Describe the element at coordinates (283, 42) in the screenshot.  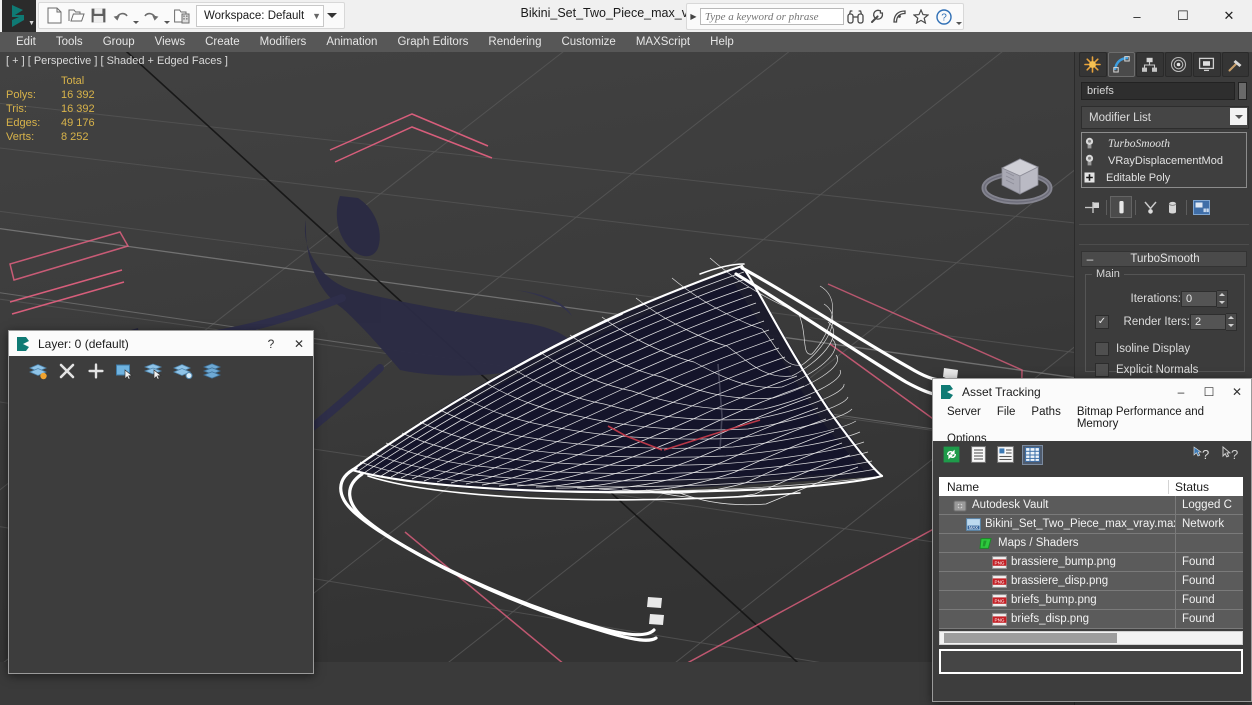
I see `menu-modifiers: Modifiers` at that location.